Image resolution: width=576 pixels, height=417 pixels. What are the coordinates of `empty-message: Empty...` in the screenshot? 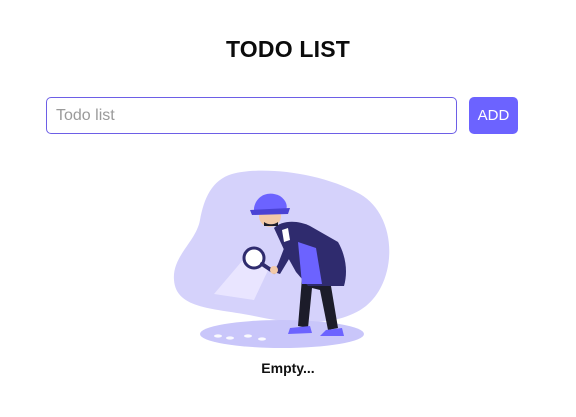 It's located at (288, 368).